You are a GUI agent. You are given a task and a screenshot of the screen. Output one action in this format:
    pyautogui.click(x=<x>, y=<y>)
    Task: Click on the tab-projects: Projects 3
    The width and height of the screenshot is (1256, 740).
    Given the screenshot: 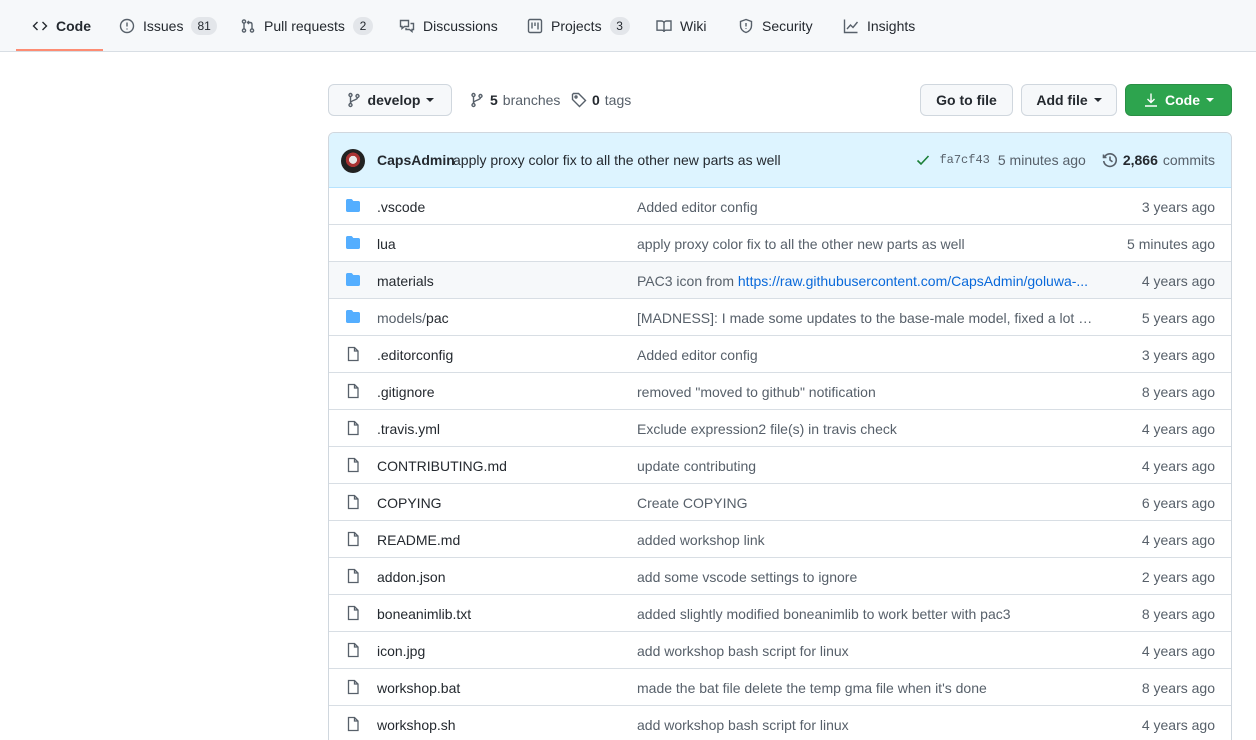 What is the action you would take?
    pyautogui.click(x=578, y=26)
    